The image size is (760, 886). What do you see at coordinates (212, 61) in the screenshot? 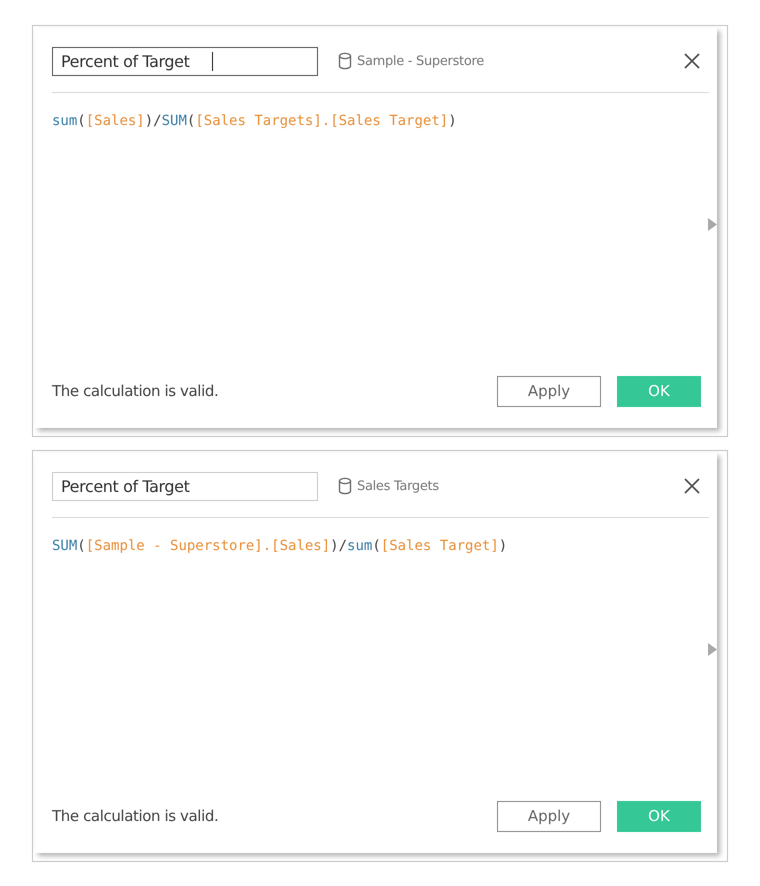
I see `text-cursor` at bounding box center [212, 61].